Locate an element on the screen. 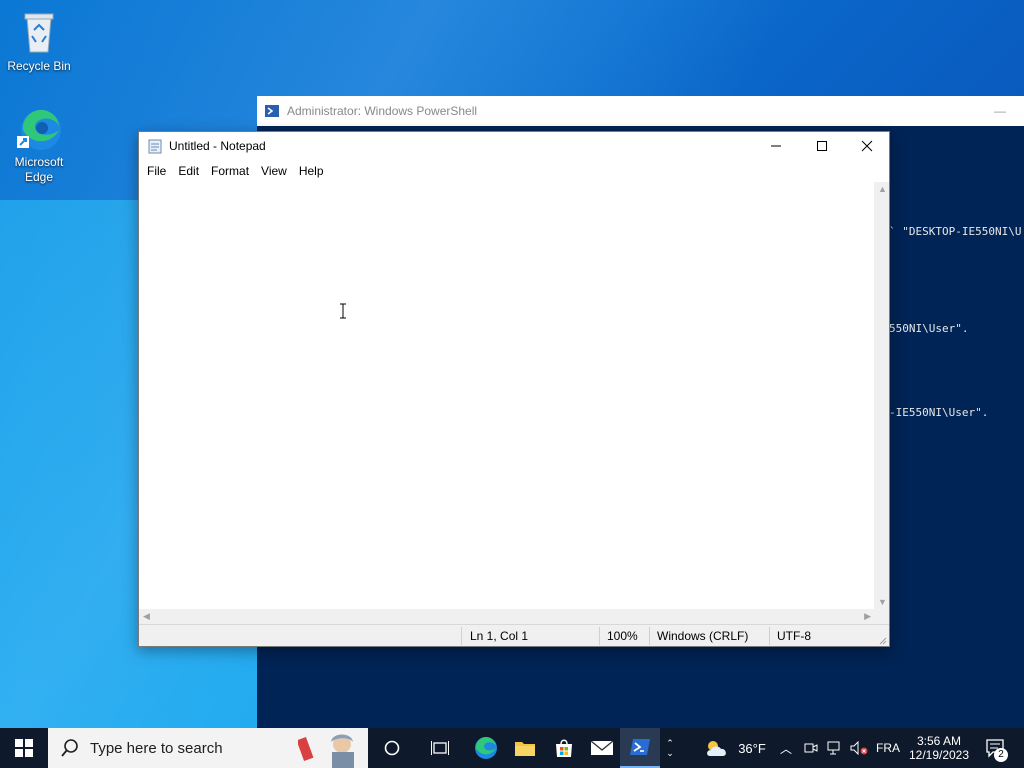 Image resolution: width=1024 pixels, height=768 pixels. recycle-bin-label: Recycle Bin is located at coordinates (39, 66).